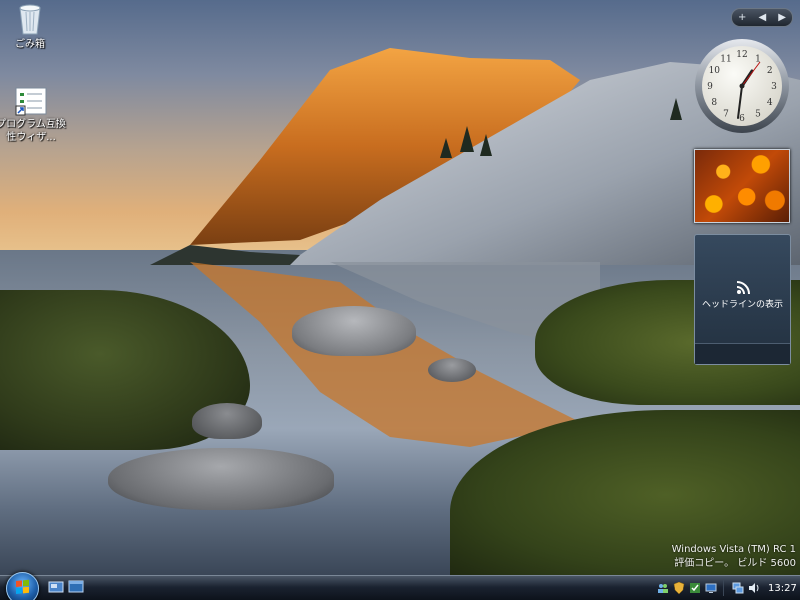 The height and width of the screenshot is (600, 800). What do you see at coordinates (711, 588) in the screenshot?
I see `display-icon` at bounding box center [711, 588].